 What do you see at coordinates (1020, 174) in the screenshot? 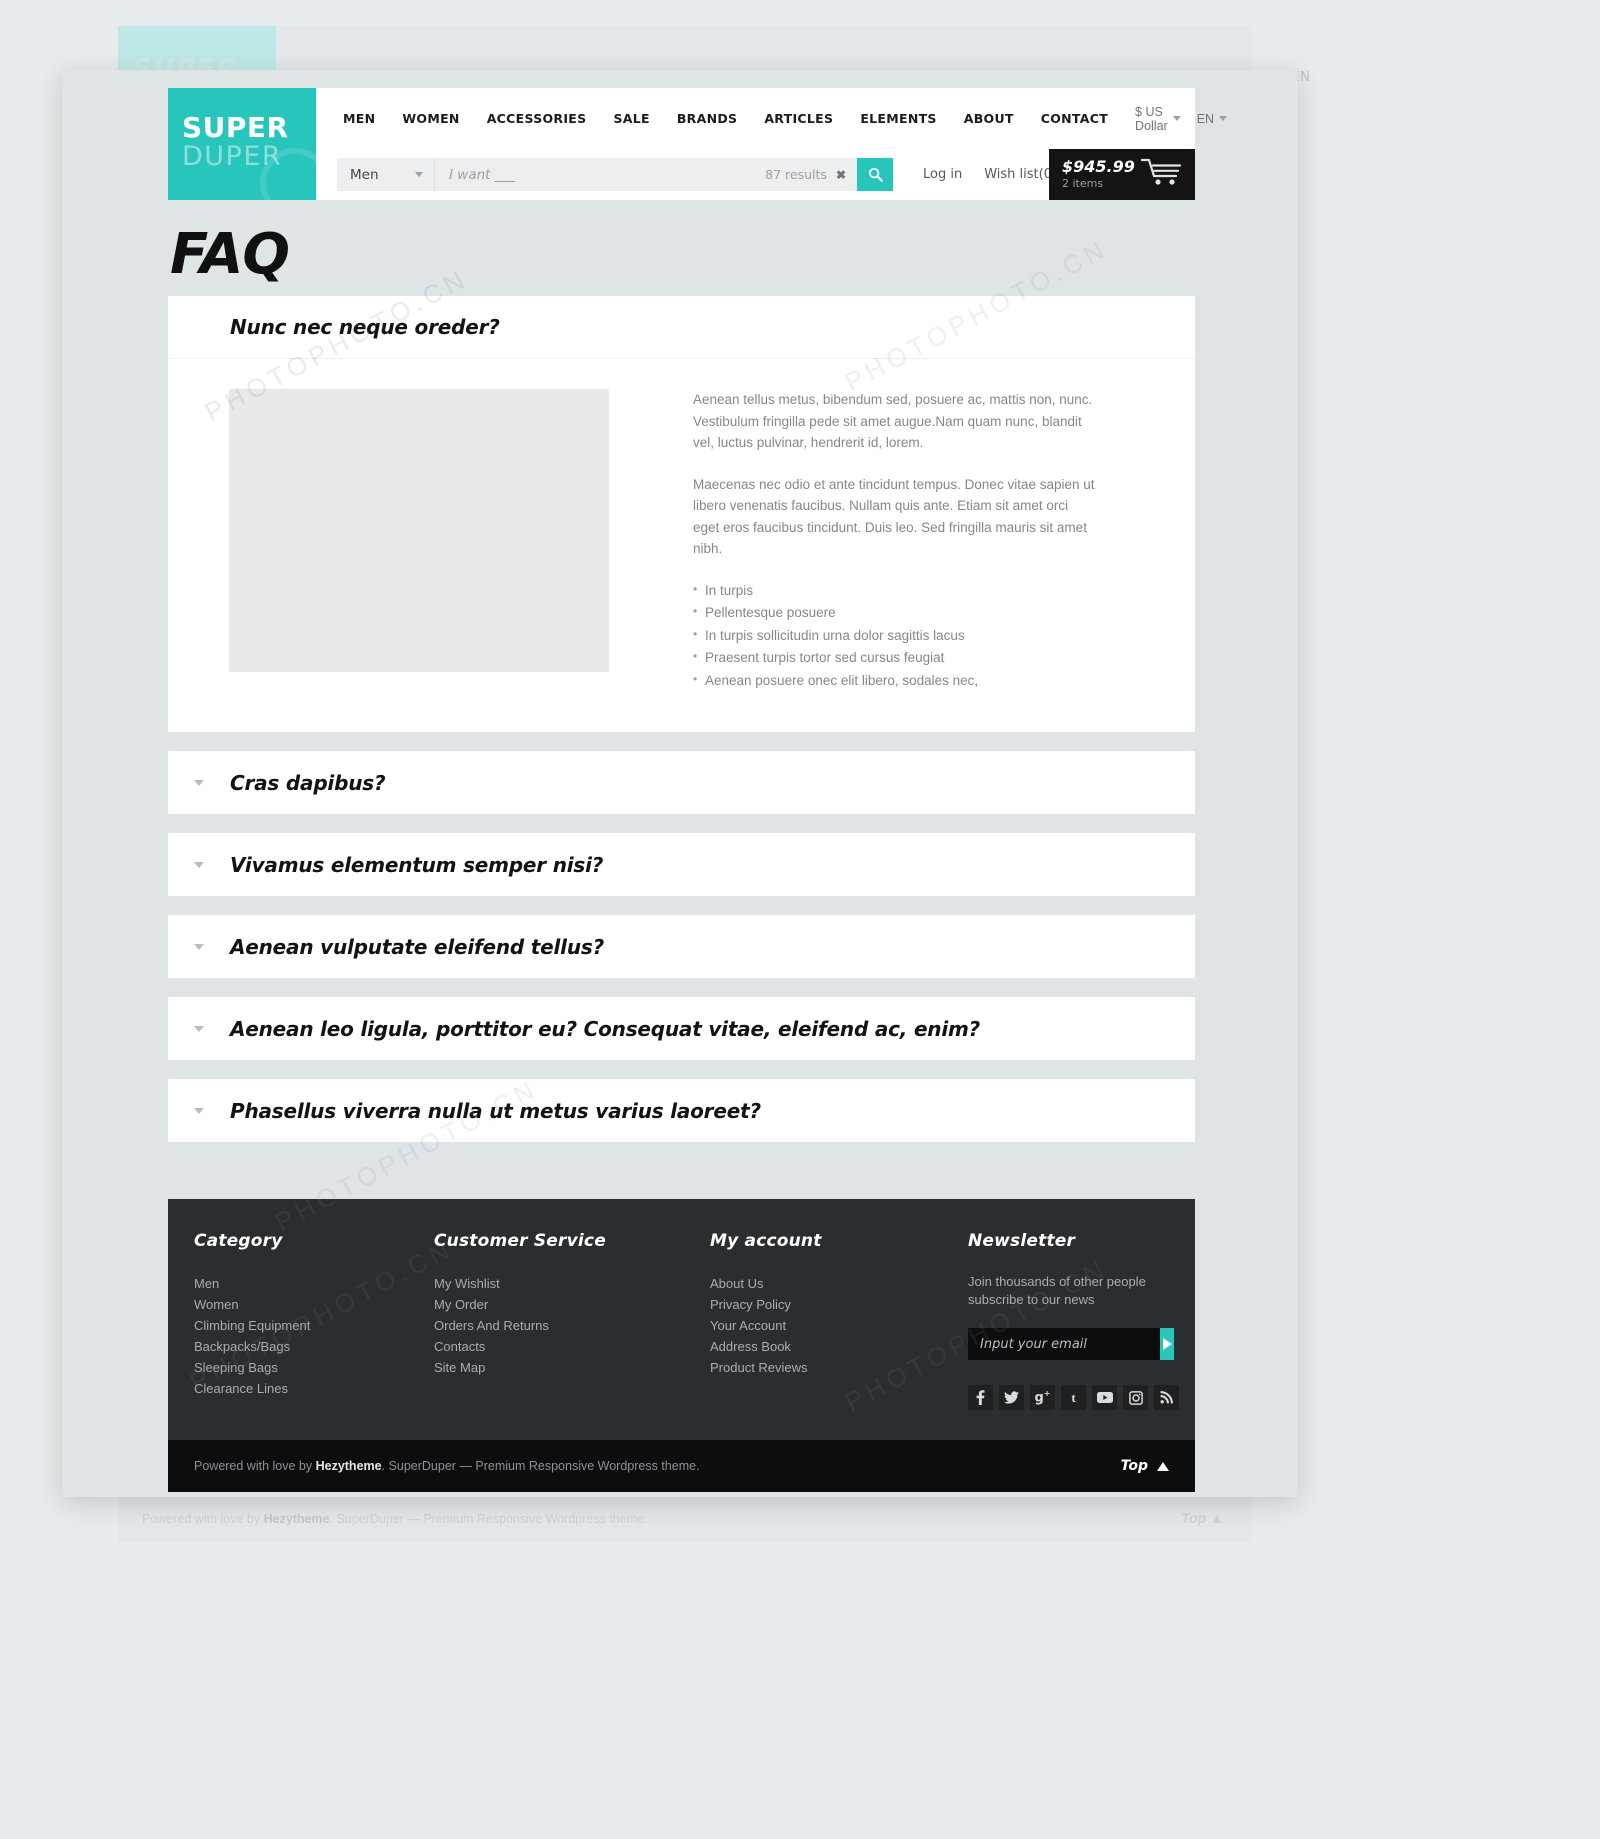
I see `wishlist-link: Wish list(0)` at bounding box center [1020, 174].